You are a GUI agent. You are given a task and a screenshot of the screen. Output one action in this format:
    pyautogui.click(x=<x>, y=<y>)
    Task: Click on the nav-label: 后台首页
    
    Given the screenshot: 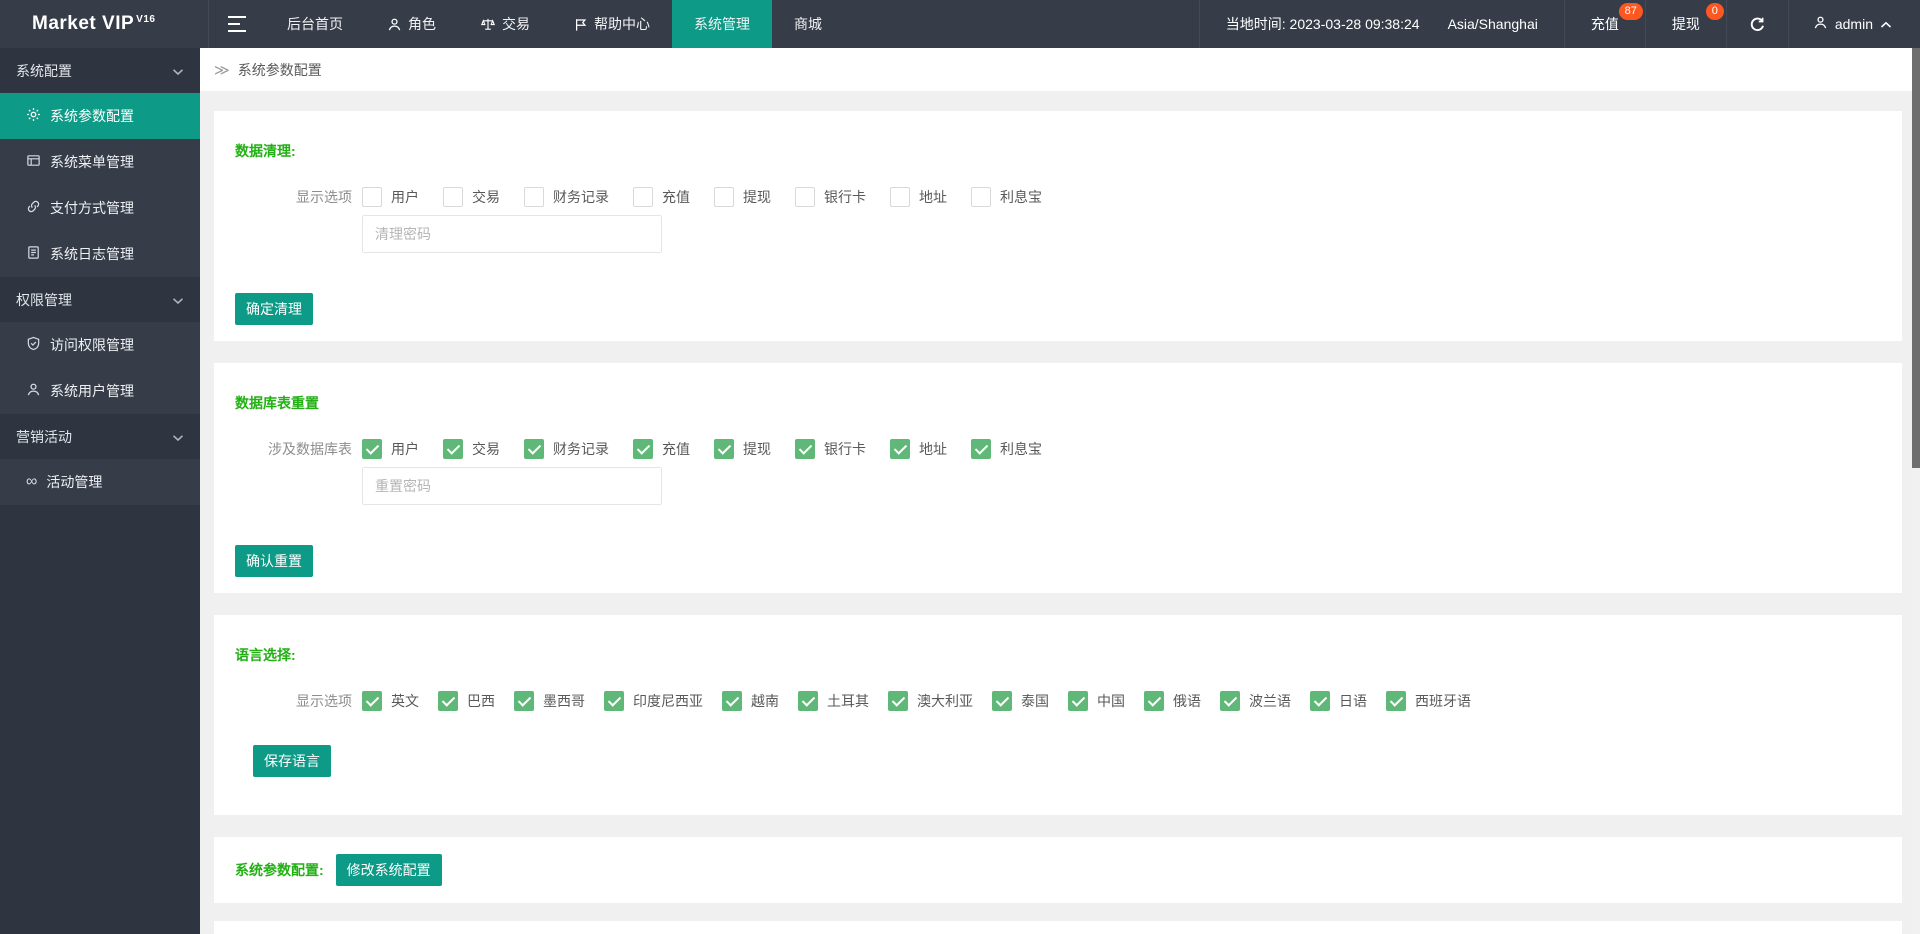 What is the action you would take?
    pyautogui.click(x=315, y=24)
    